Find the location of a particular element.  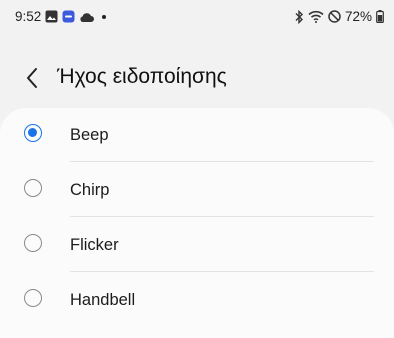

notification-dot is located at coordinates (104, 16).